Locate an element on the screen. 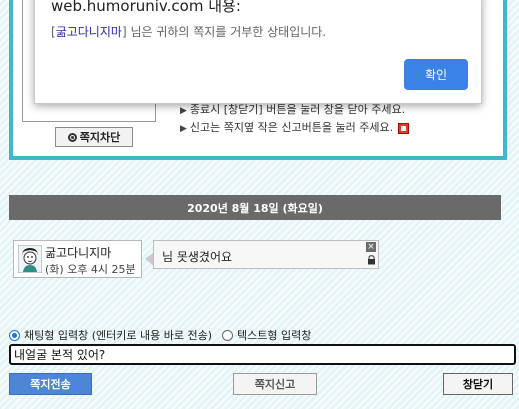  block-button-label: 쪽지차단 is located at coordinates (100, 137).